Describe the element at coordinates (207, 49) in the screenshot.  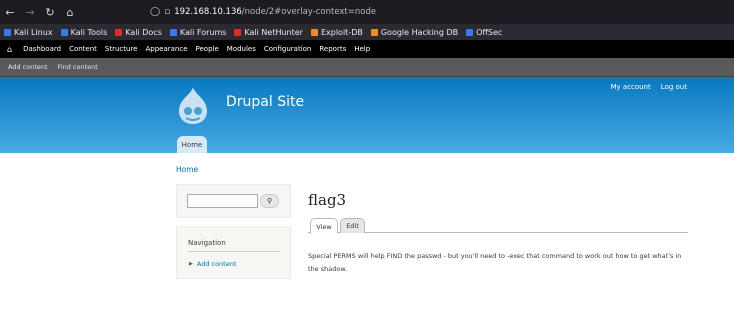
I see `toolbar-people: People` at that location.